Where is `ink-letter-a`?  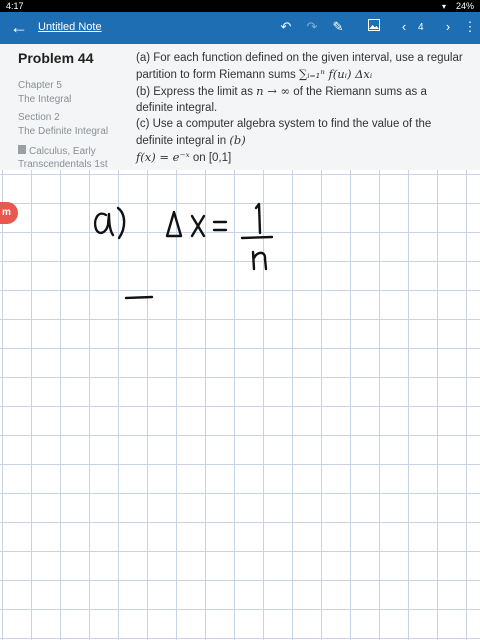
ink-letter-a is located at coordinates (104, 224).